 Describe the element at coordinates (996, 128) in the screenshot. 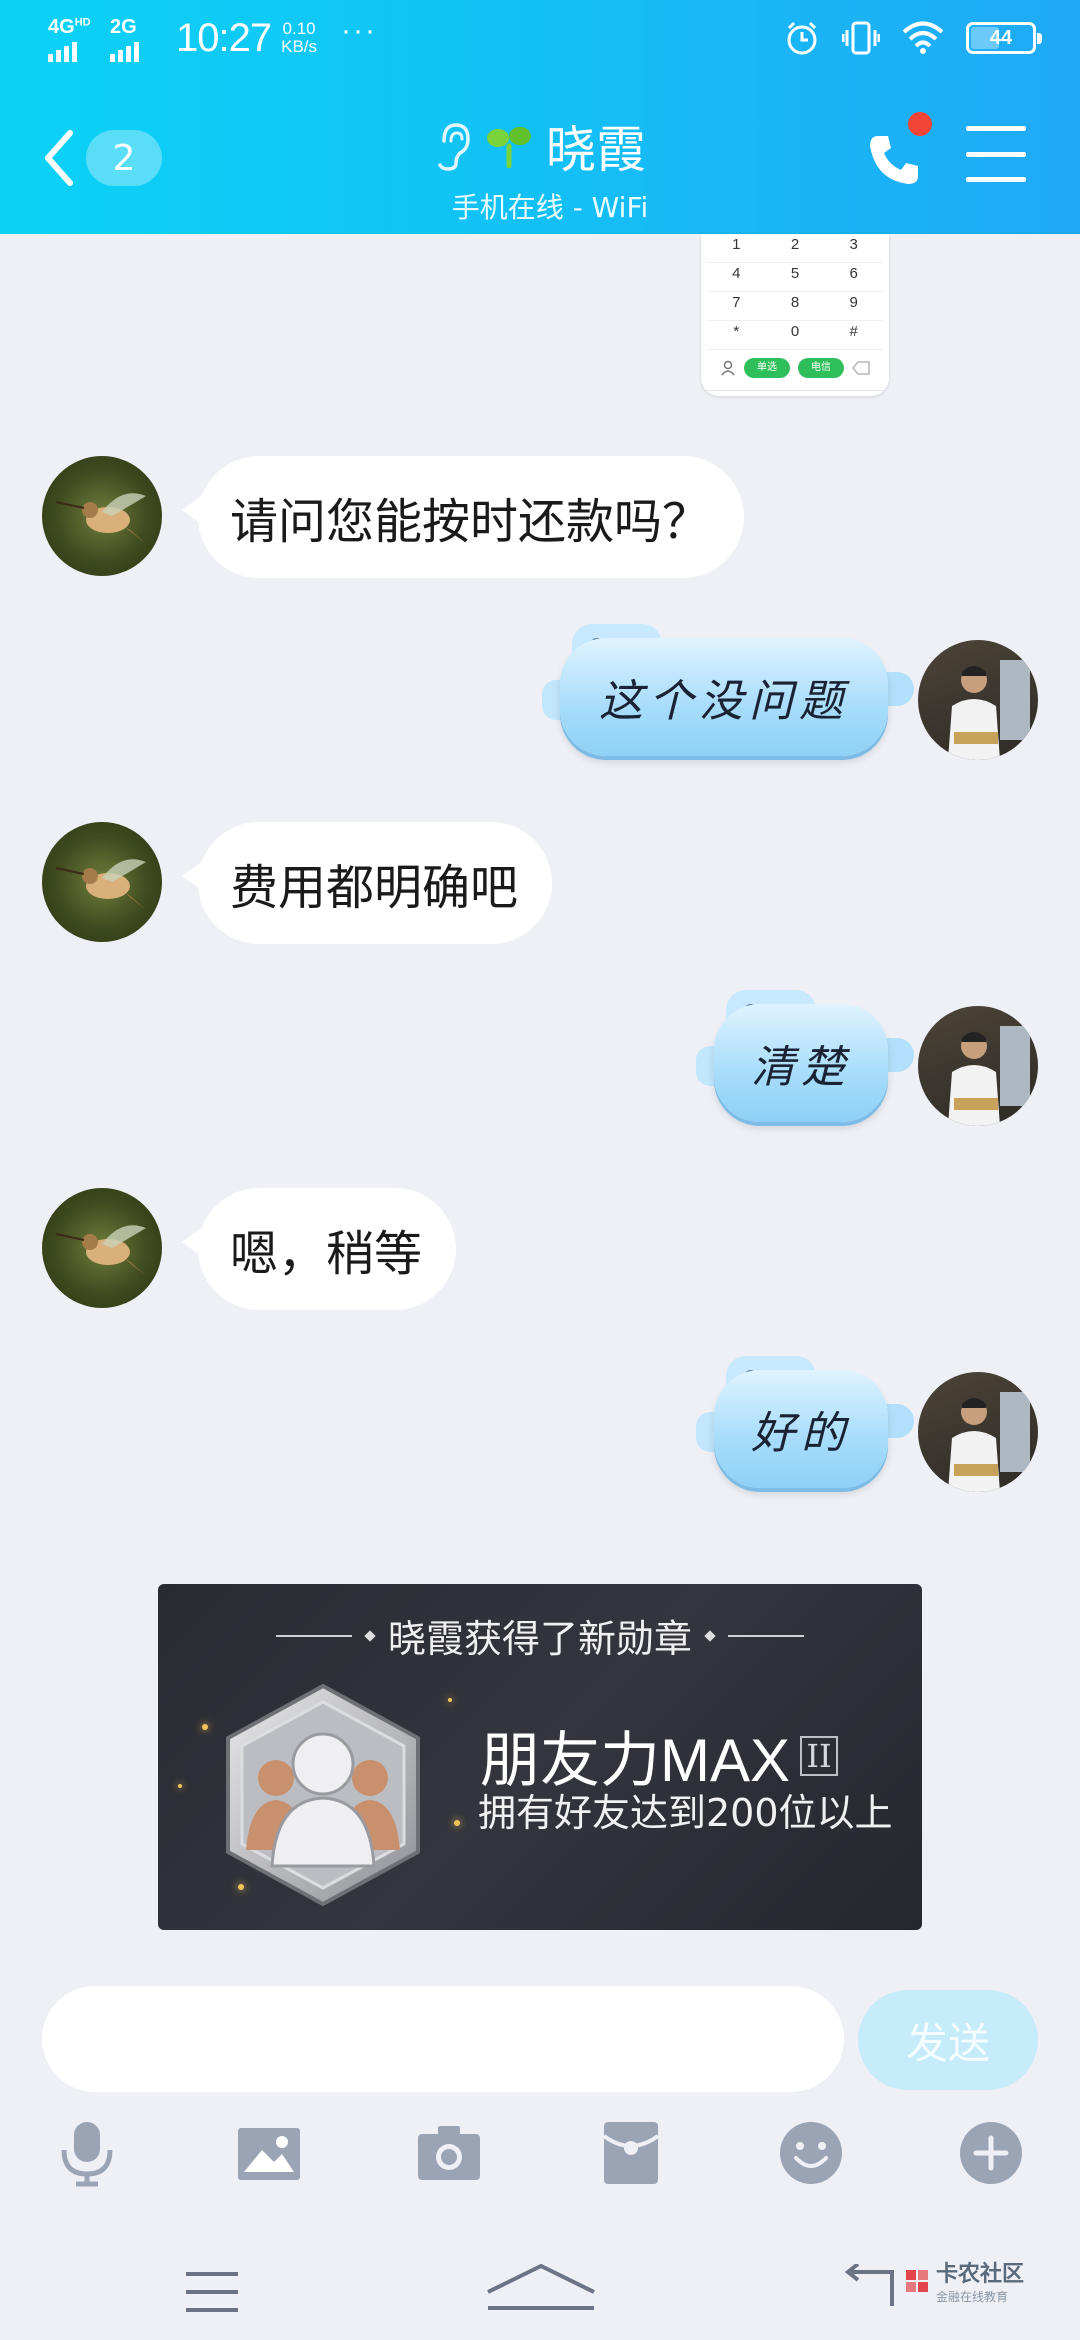

I see `menu-icon` at that location.